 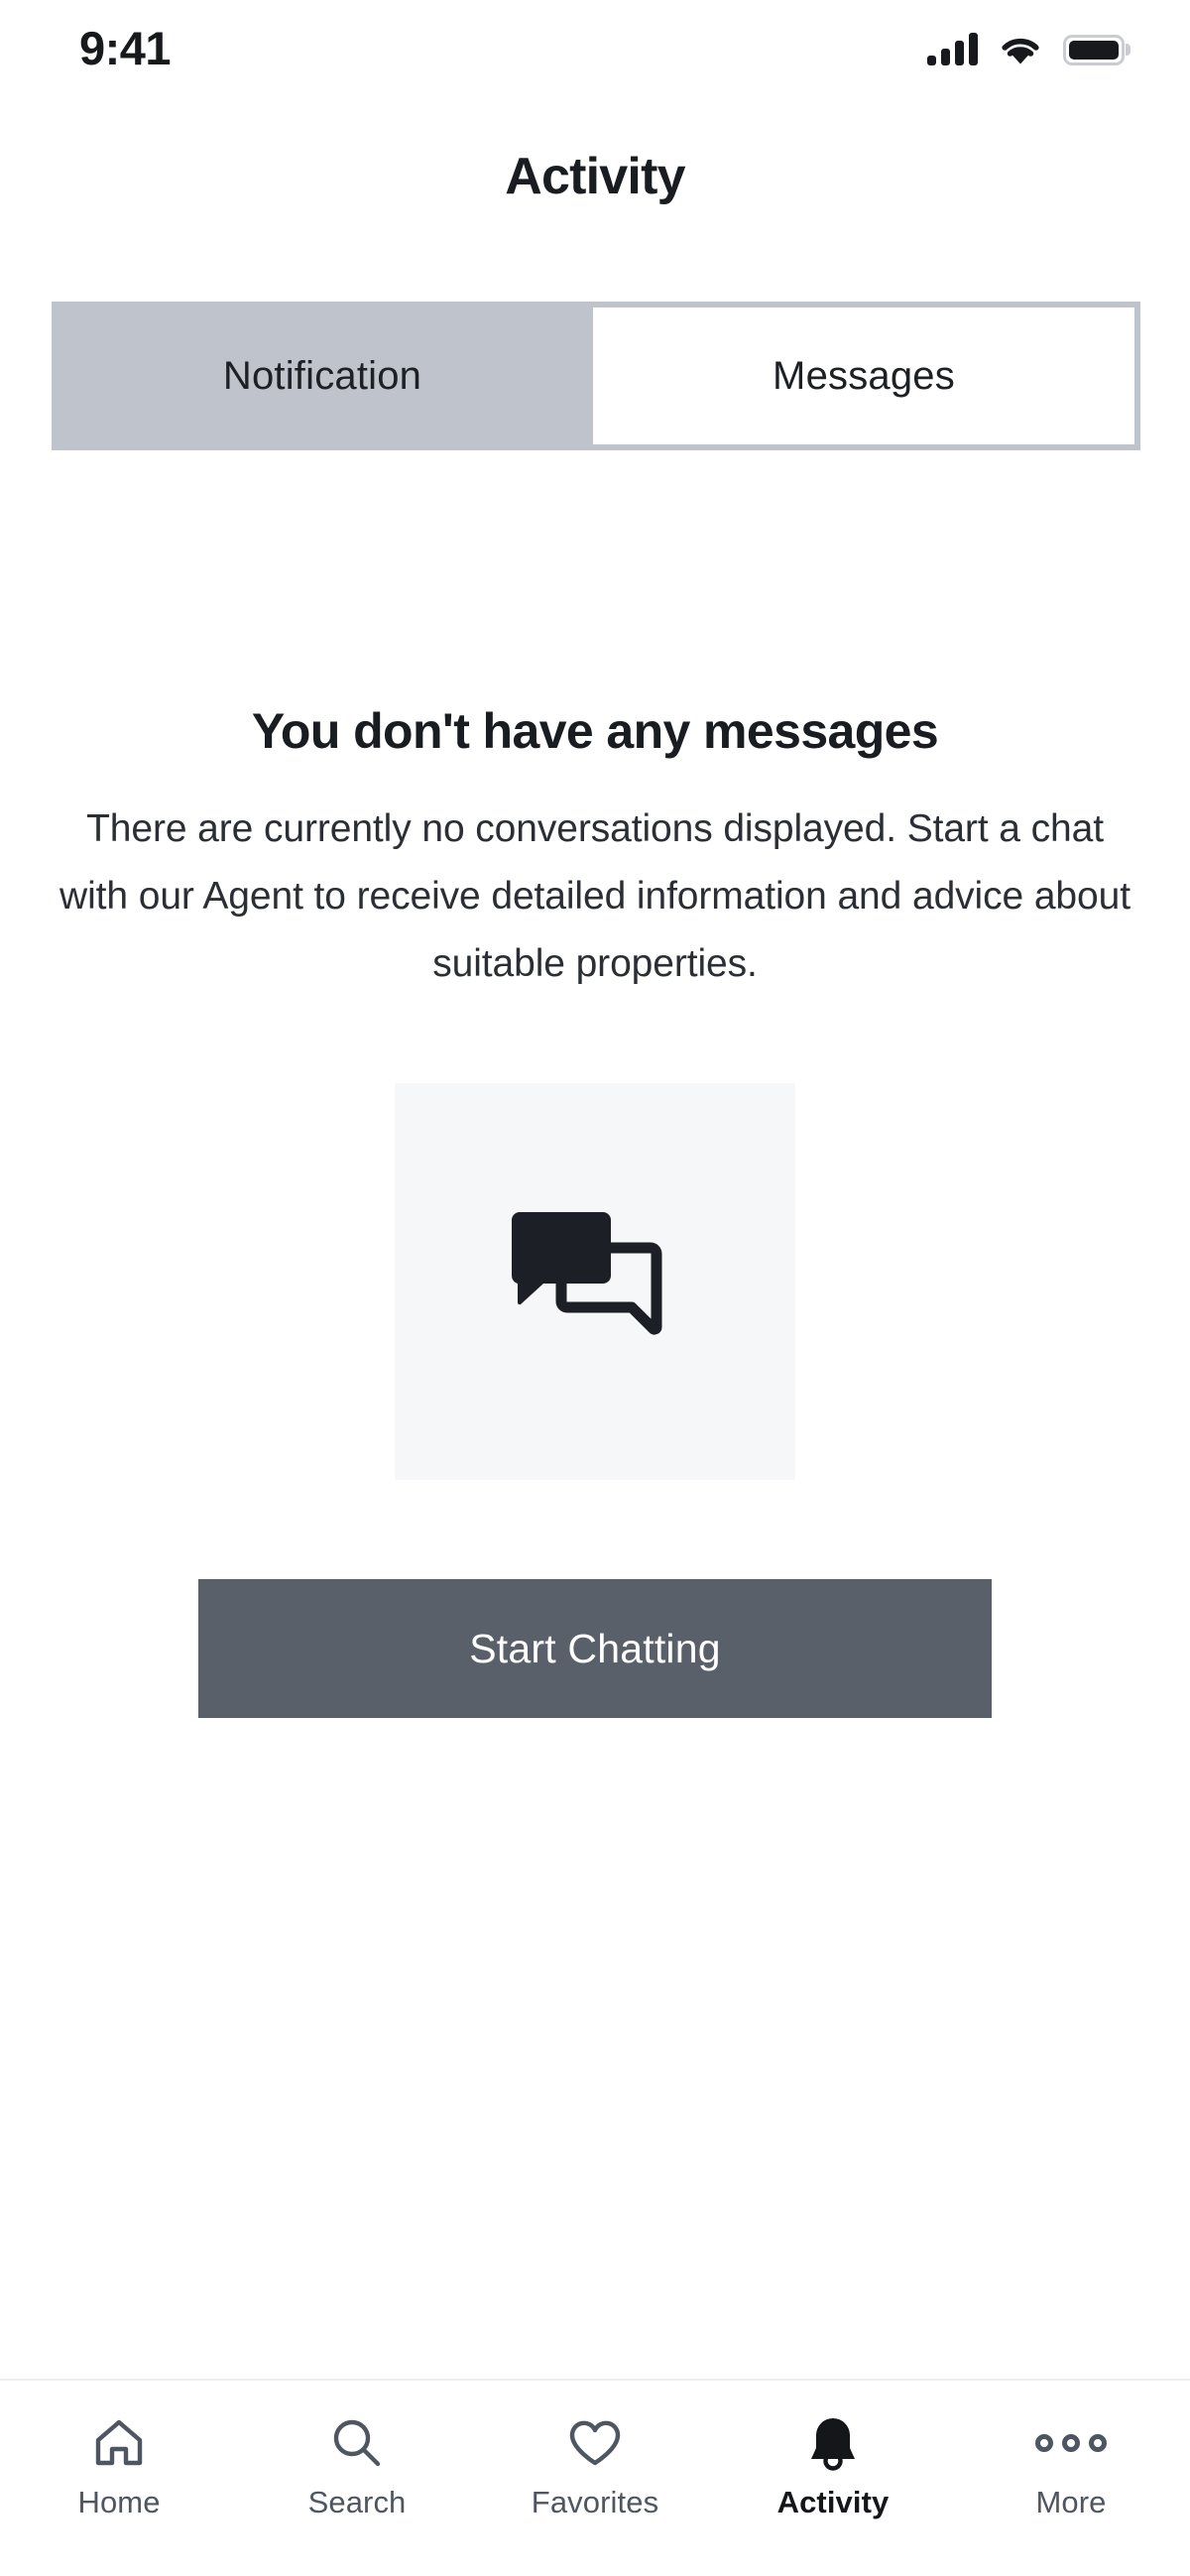 I want to click on empty-state-illustration, so click(x=595, y=1281).